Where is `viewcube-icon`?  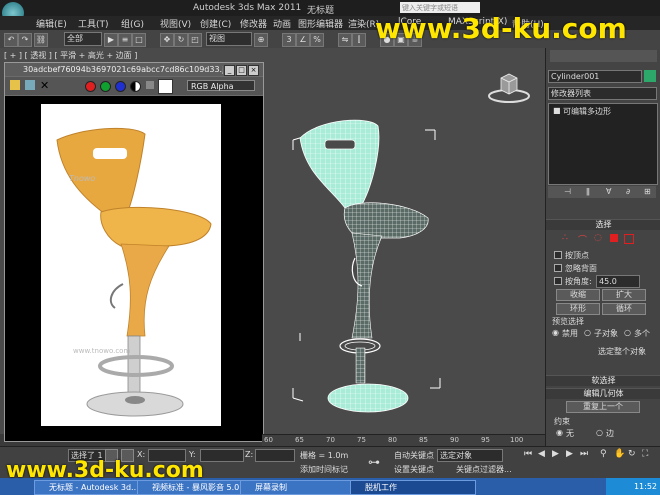
viewcube-icon is located at coordinates (509, 87).